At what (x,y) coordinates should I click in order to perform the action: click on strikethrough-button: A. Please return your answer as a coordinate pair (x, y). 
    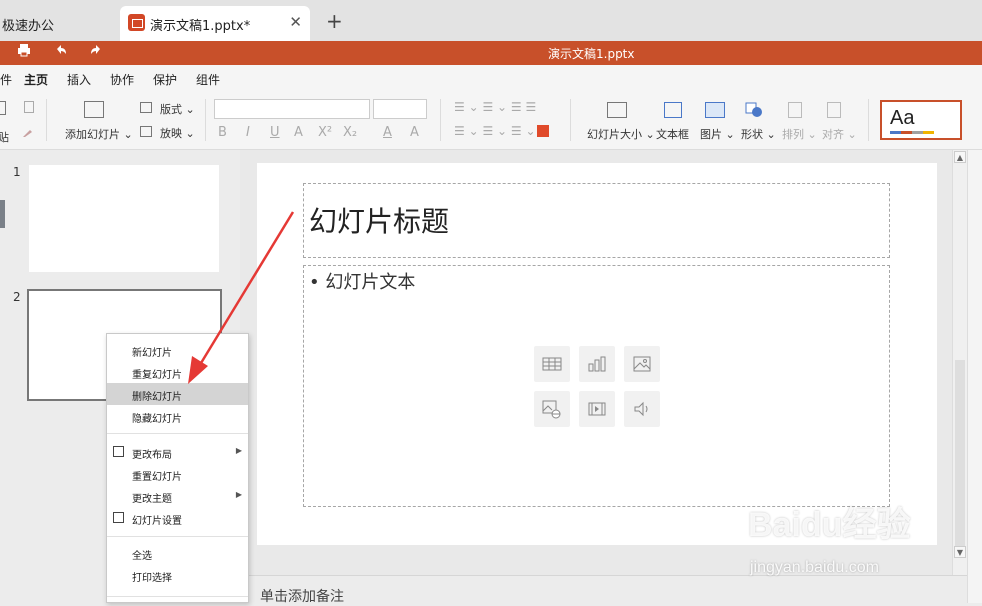
    Looking at the image, I should click on (298, 132).